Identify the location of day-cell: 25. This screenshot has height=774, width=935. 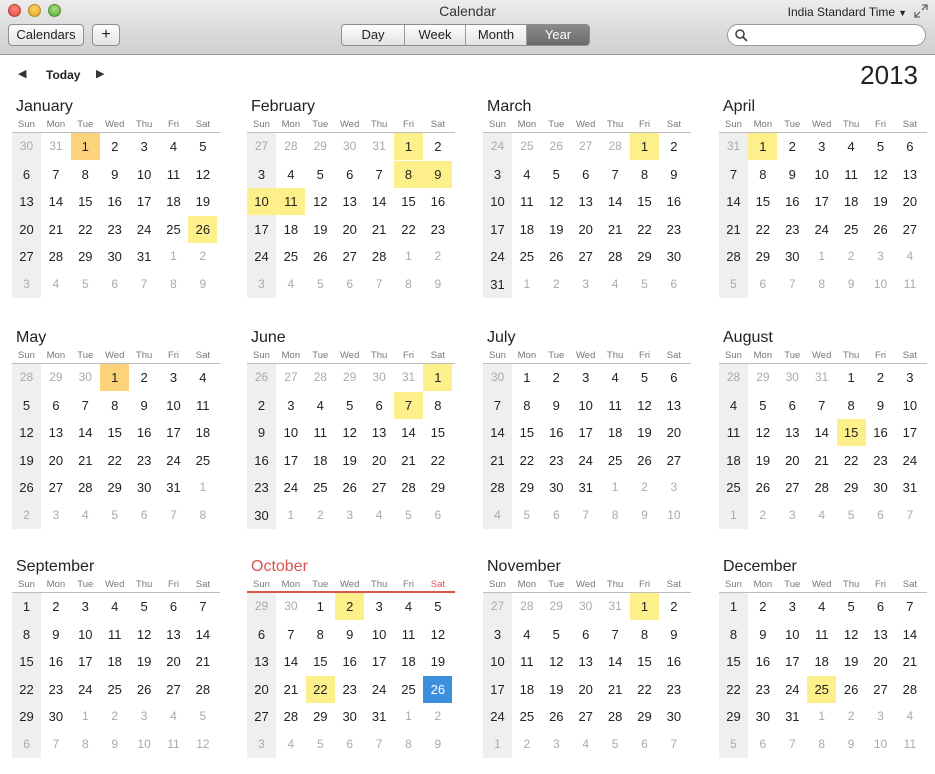
(615, 460).